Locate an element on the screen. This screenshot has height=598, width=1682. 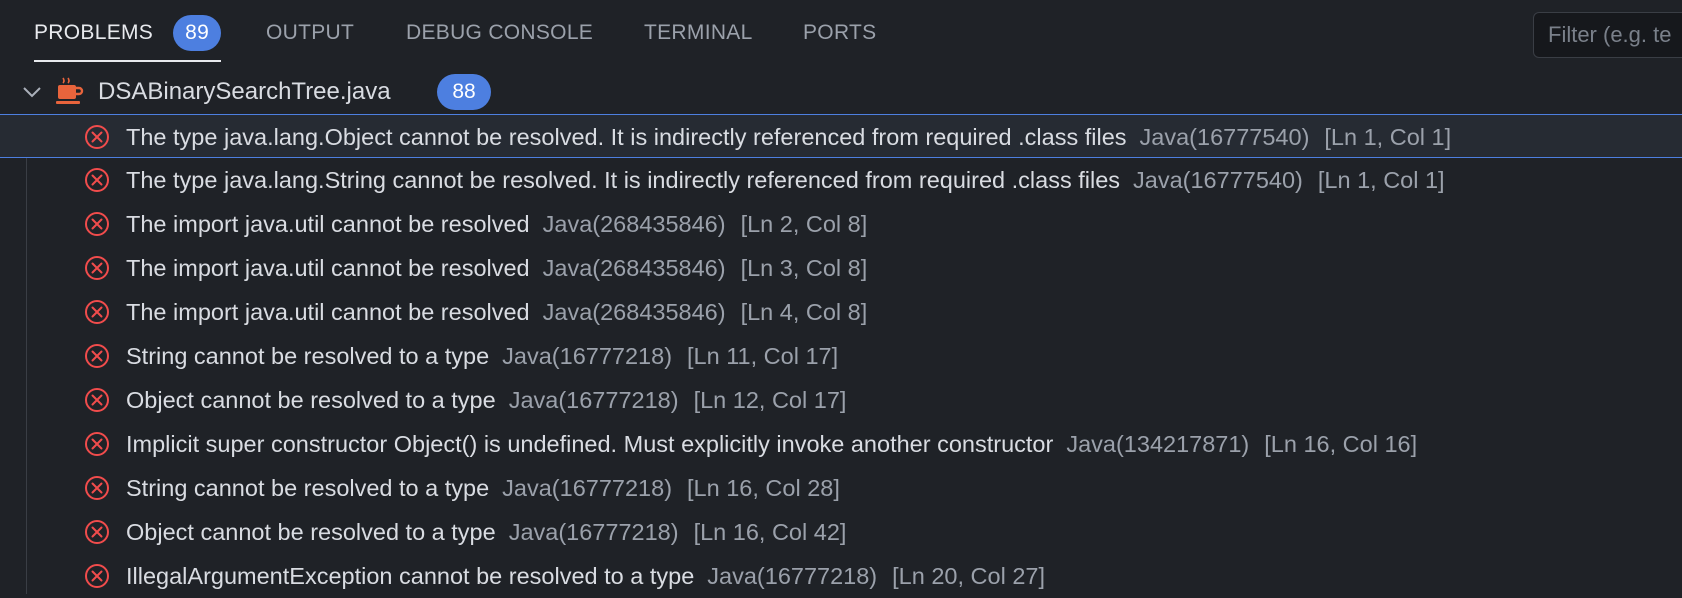
problem-location: [Ln 3, Col 8] is located at coordinates (804, 267).